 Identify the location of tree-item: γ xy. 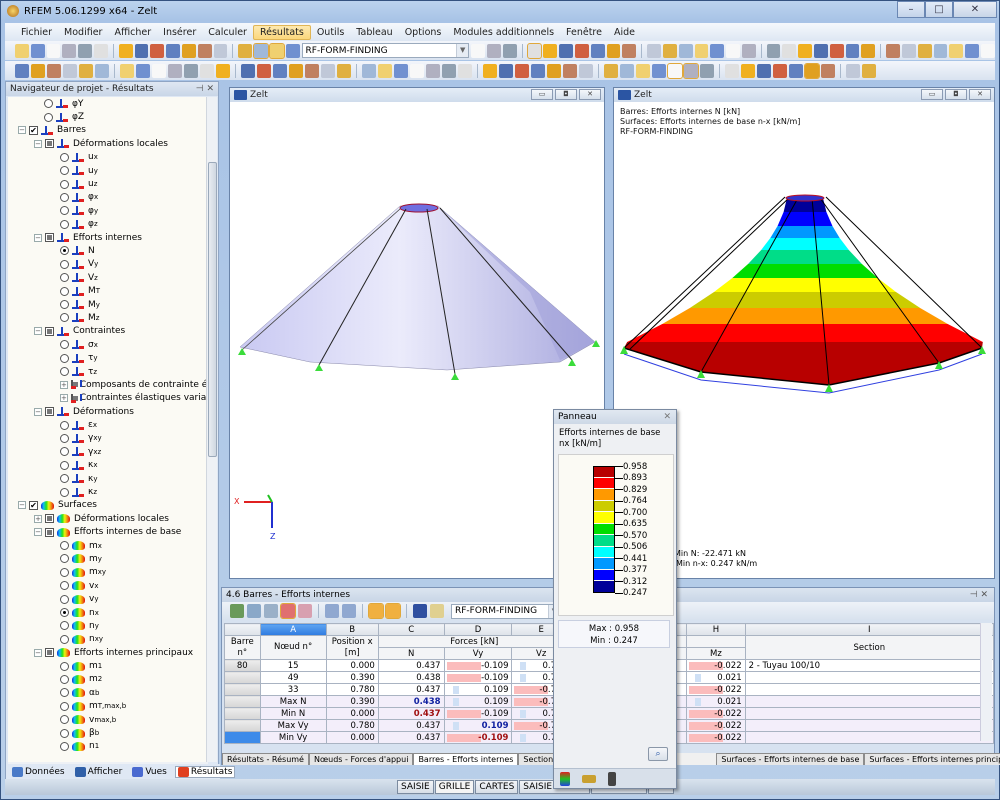
(108, 438).